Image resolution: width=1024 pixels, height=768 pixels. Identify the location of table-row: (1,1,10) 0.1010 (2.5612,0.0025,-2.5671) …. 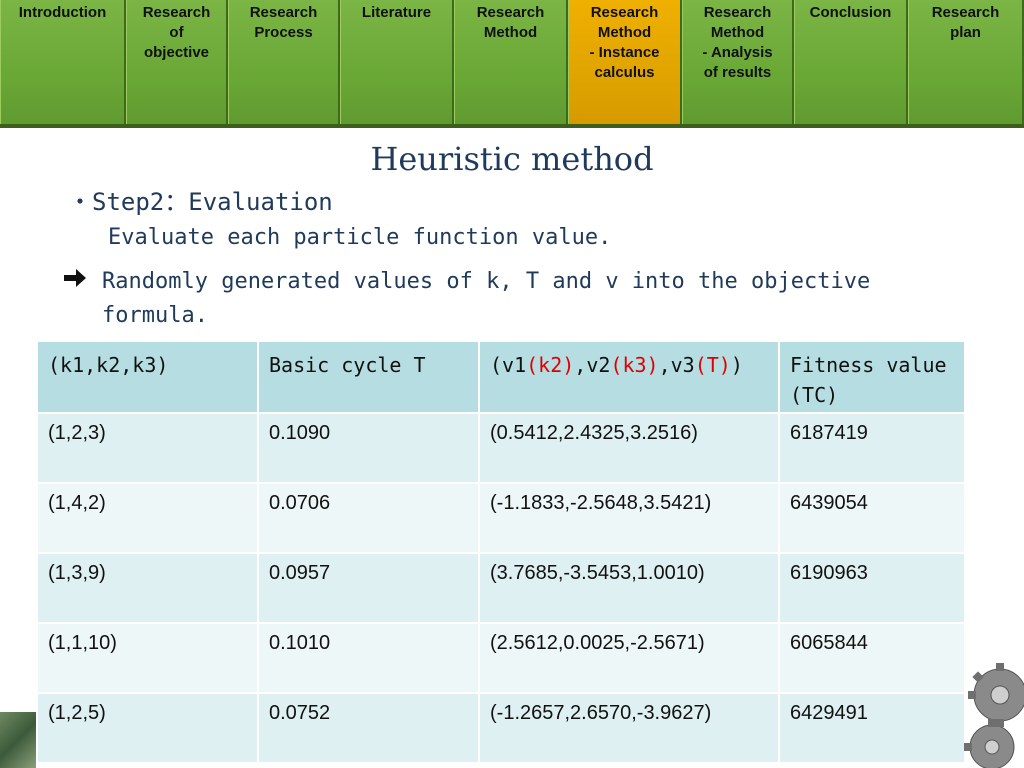
(501, 658).